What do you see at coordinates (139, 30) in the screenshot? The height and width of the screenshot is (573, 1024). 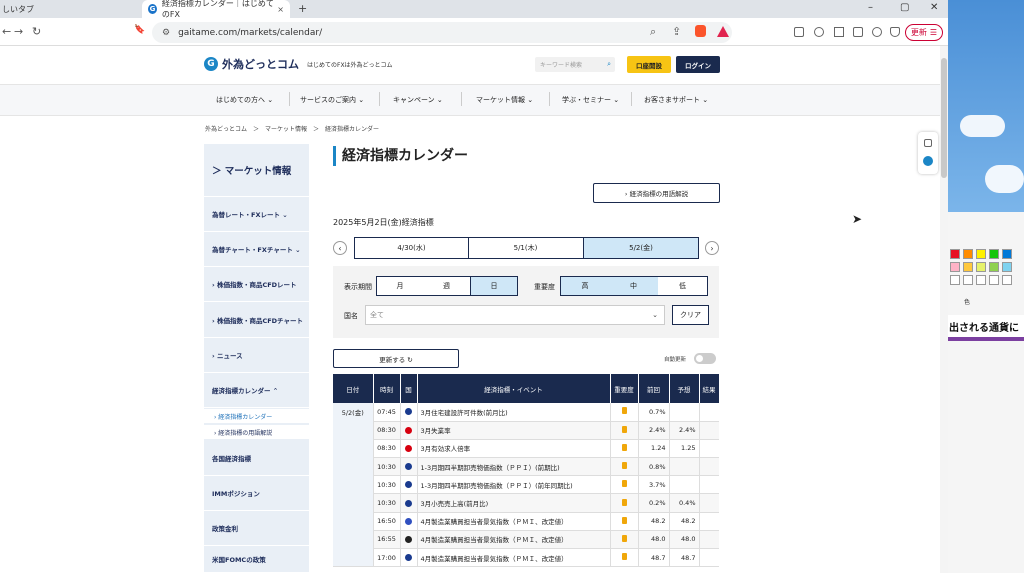 I see `bookmark-icon: 🔖` at bounding box center [139, 30].